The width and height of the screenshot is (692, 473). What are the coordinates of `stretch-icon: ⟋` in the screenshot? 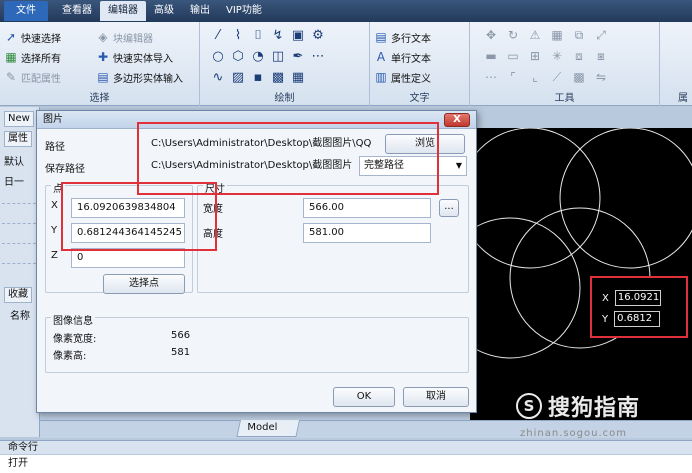 It's located at (557, 77).